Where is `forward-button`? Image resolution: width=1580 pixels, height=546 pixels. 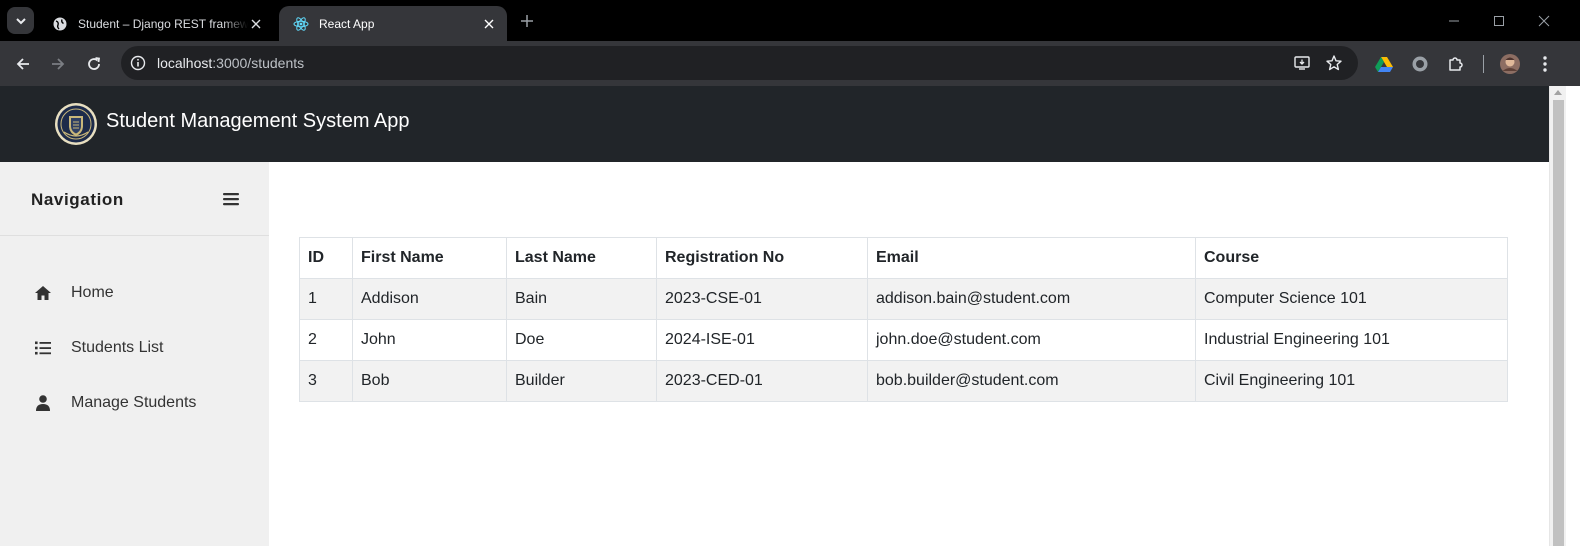
forward-button is located at coordinates (58, 64).